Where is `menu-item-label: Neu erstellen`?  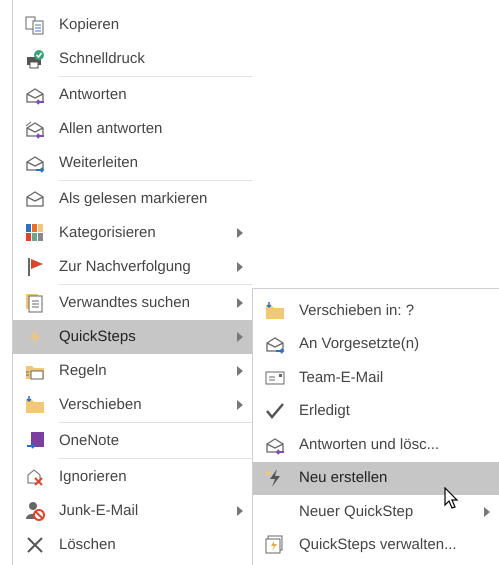 menu-item-label: Neu erstellen is located at coordinates (343, 478).